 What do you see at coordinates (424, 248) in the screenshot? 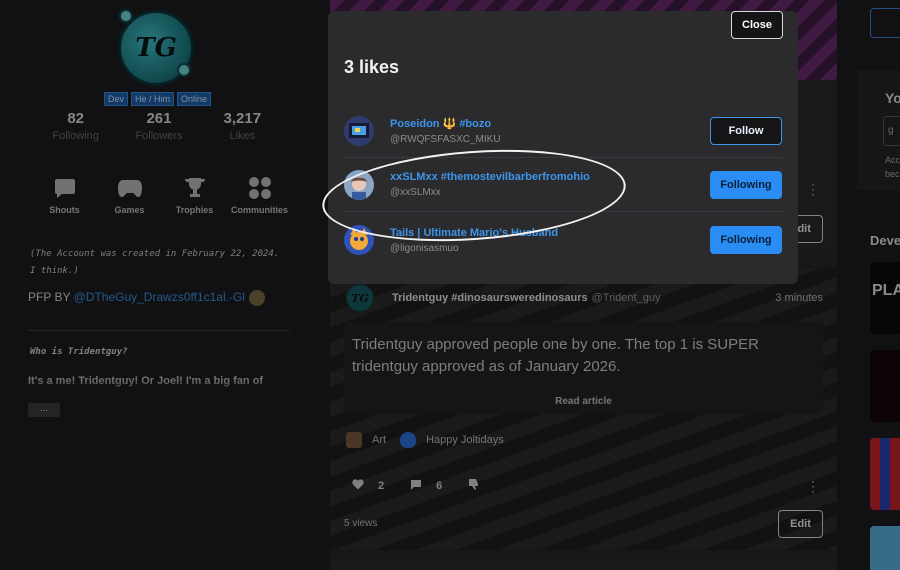
I see `liker-handle: @ligonisasmuo` at bounding box center [424, 248].